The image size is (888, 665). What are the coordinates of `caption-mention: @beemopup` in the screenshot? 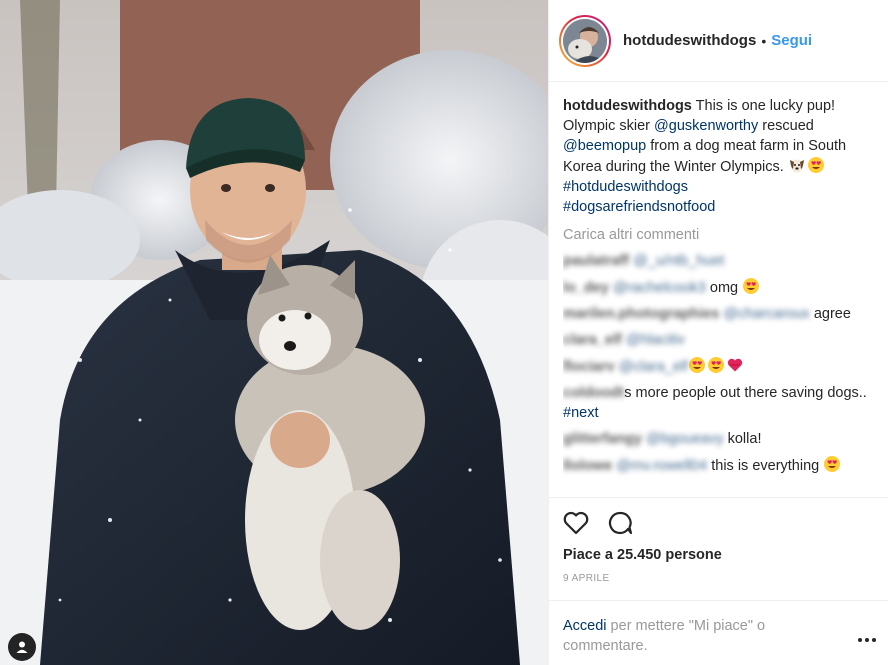 It's located at (604, 146).